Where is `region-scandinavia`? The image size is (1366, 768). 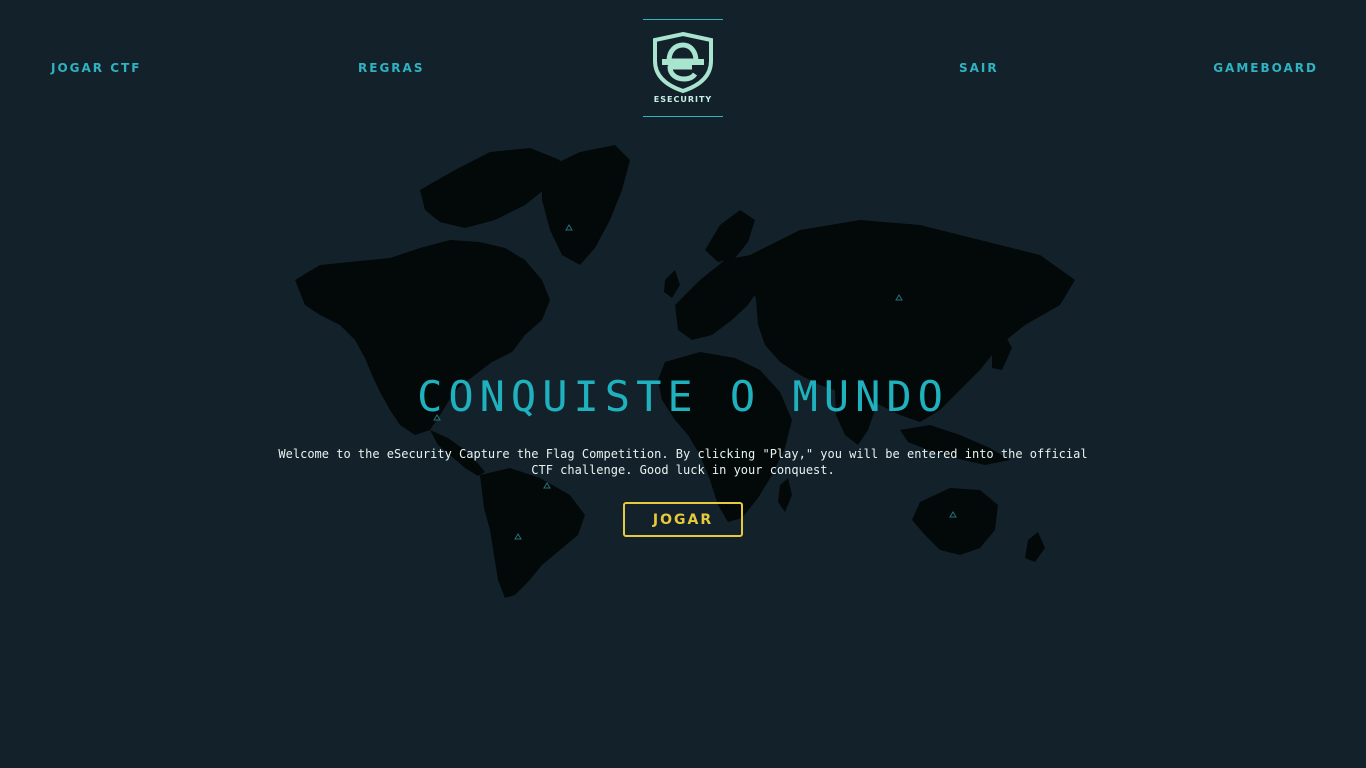
region-scandinavia is located at coordinates (730, 236).